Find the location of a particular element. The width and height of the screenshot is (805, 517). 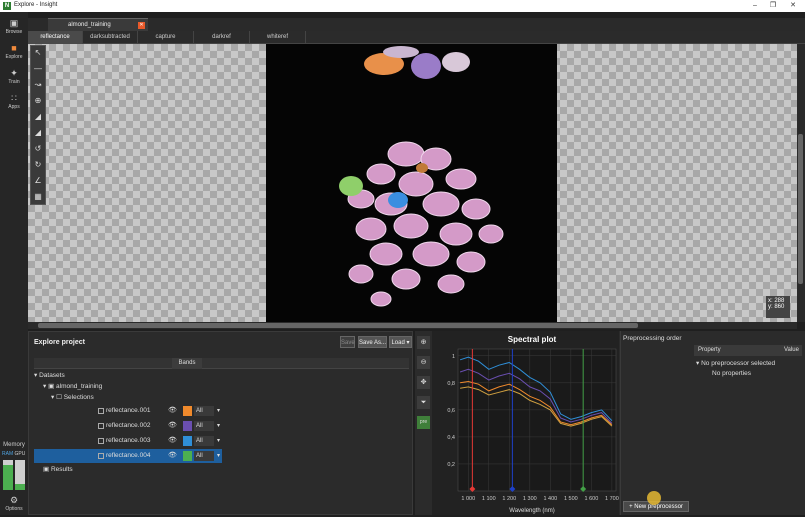

sidebar-item-browse: ▣ Browse is located at coordinates (14, 27).